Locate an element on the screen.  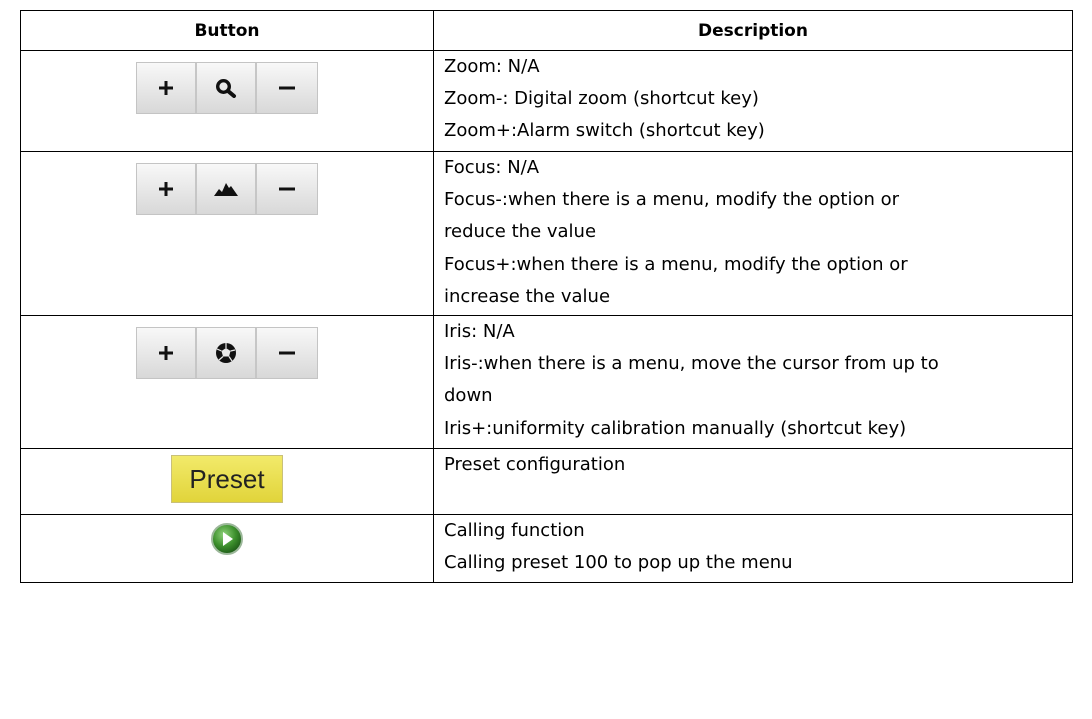
focus-minus-button is located at coordinates (287, 189).